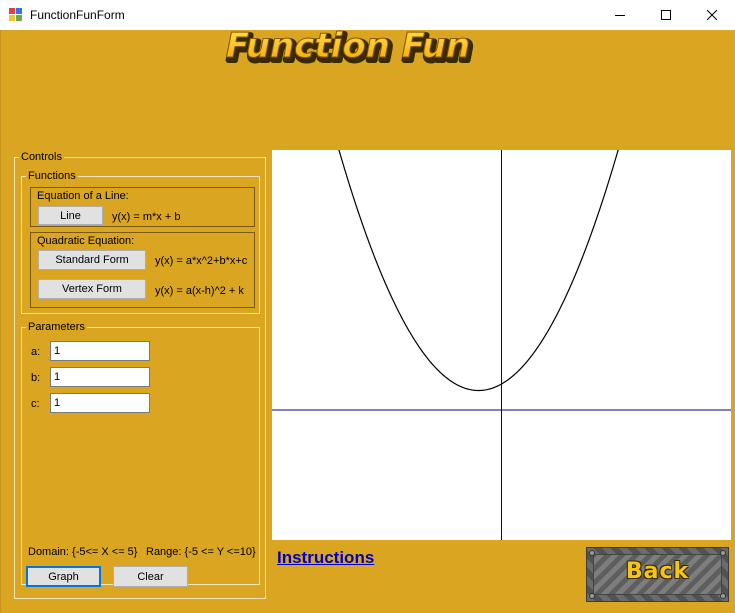 The width and height of the screenshot is (735, 613). I want to click on param-c-input, so click(100, 403).